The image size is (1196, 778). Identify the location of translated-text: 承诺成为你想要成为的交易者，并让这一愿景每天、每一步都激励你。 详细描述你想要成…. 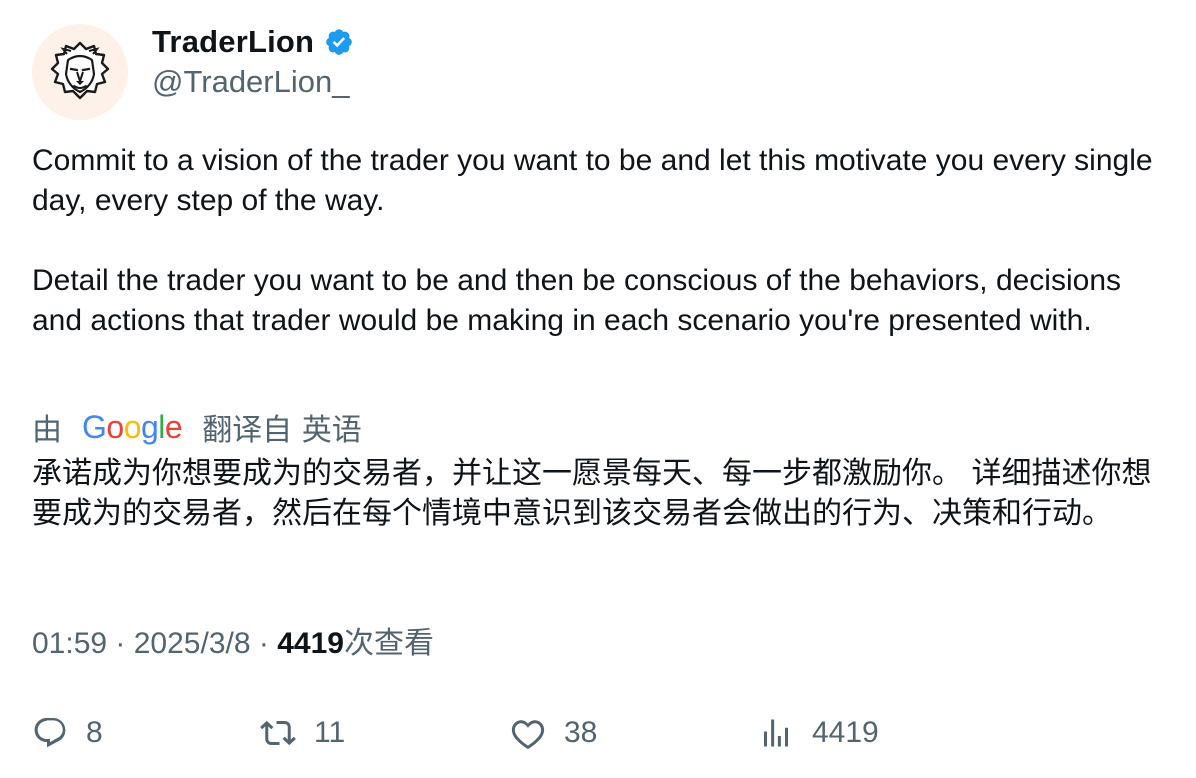
(592, 493).